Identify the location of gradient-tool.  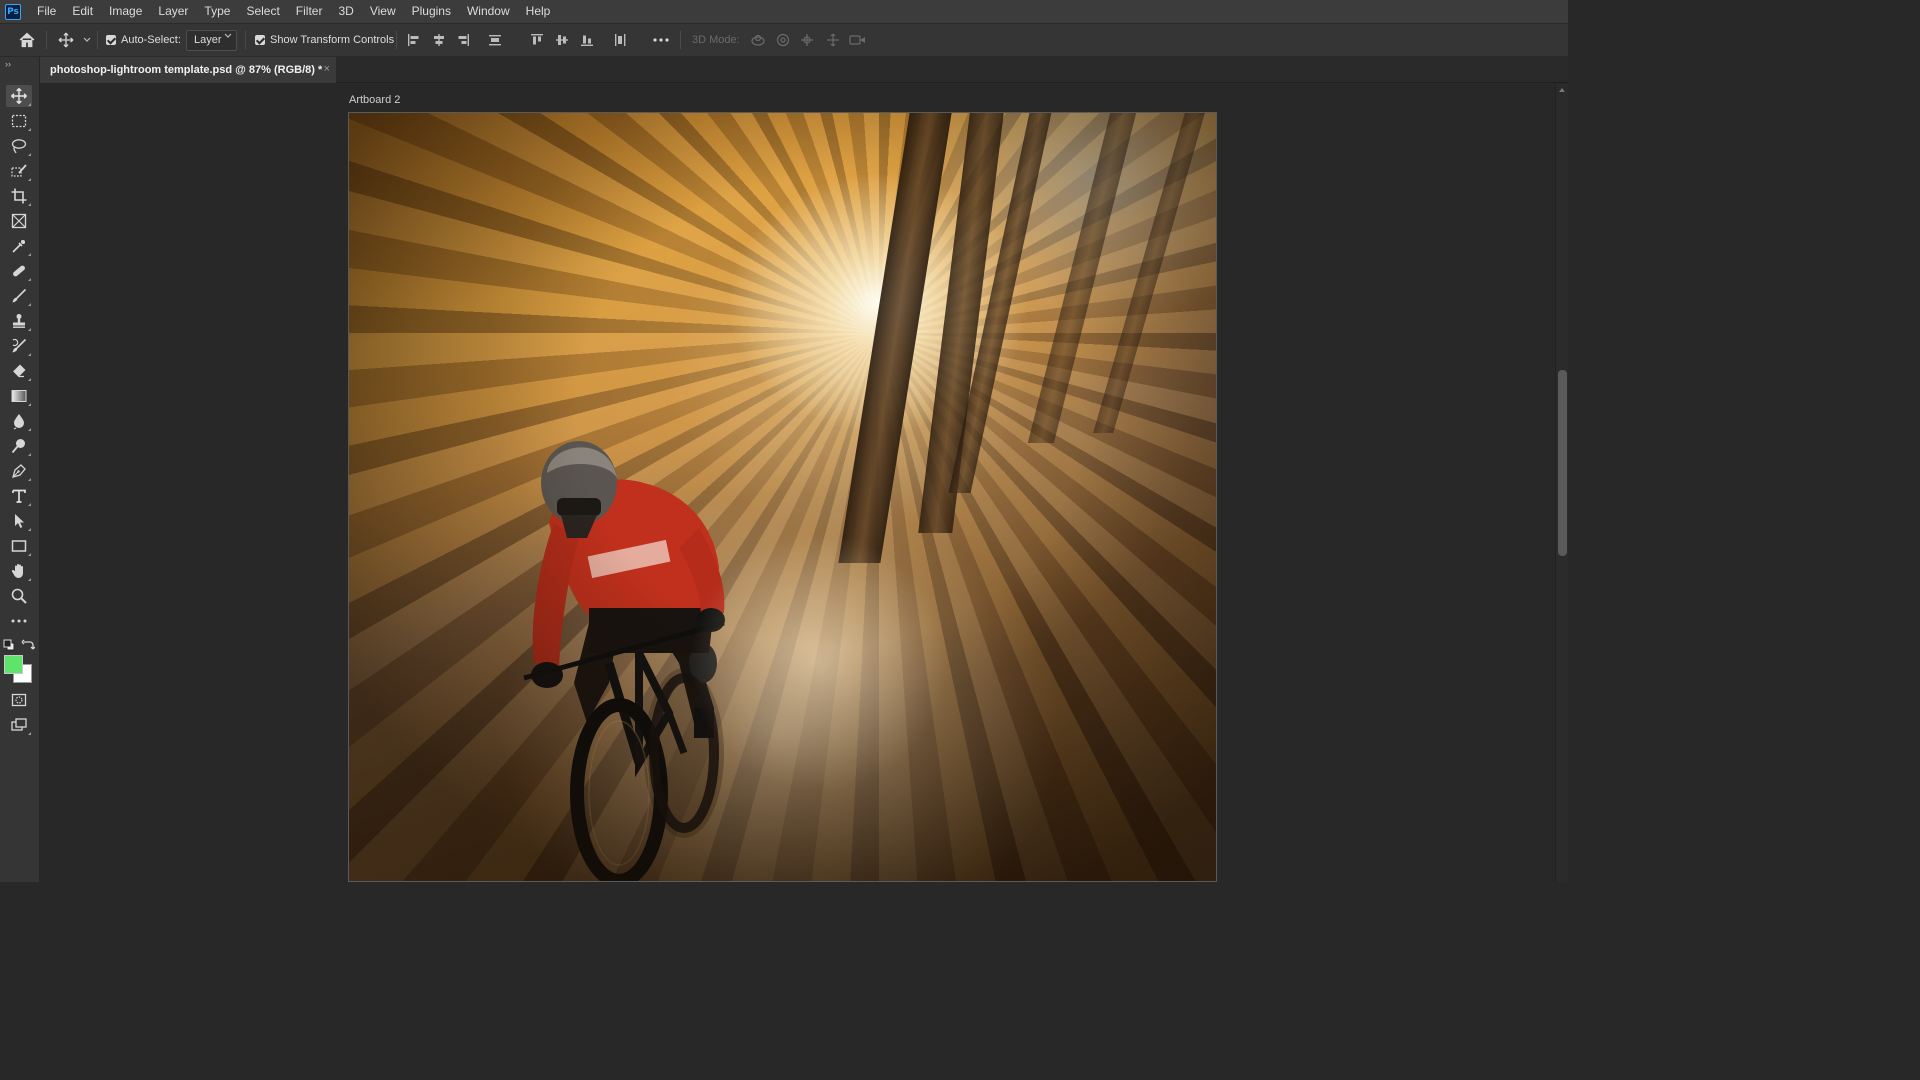
(19, 396).